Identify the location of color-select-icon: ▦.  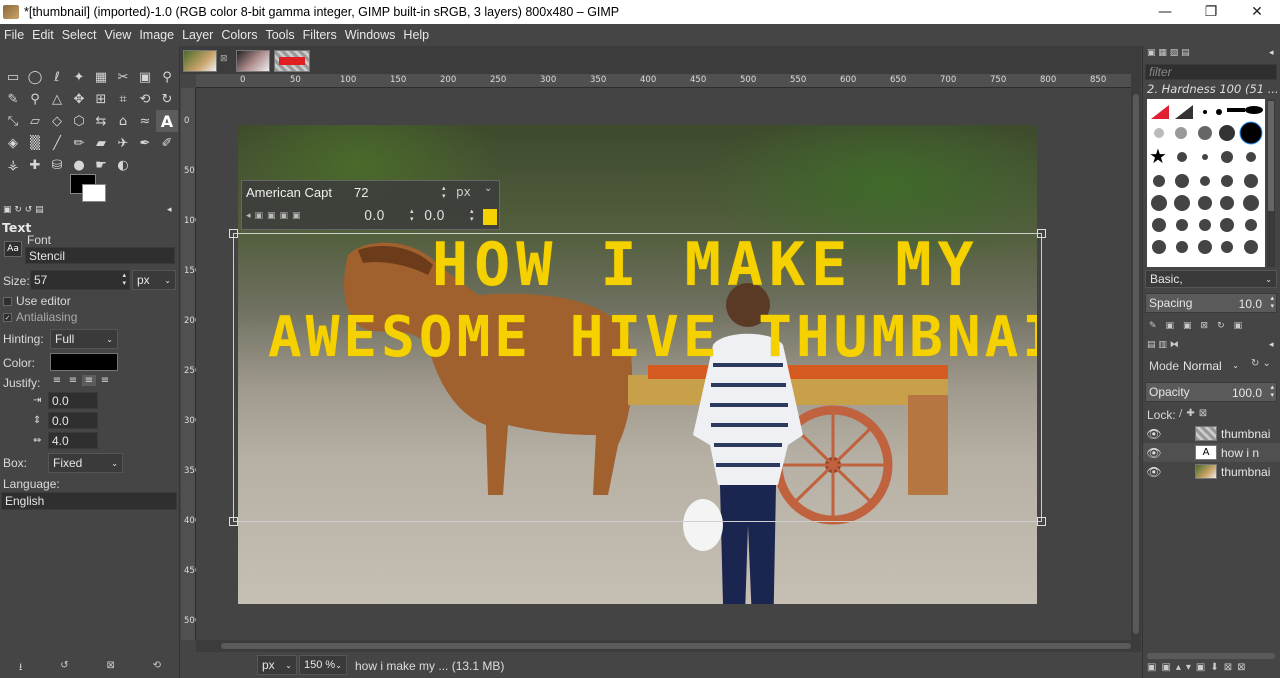
(101, 77).